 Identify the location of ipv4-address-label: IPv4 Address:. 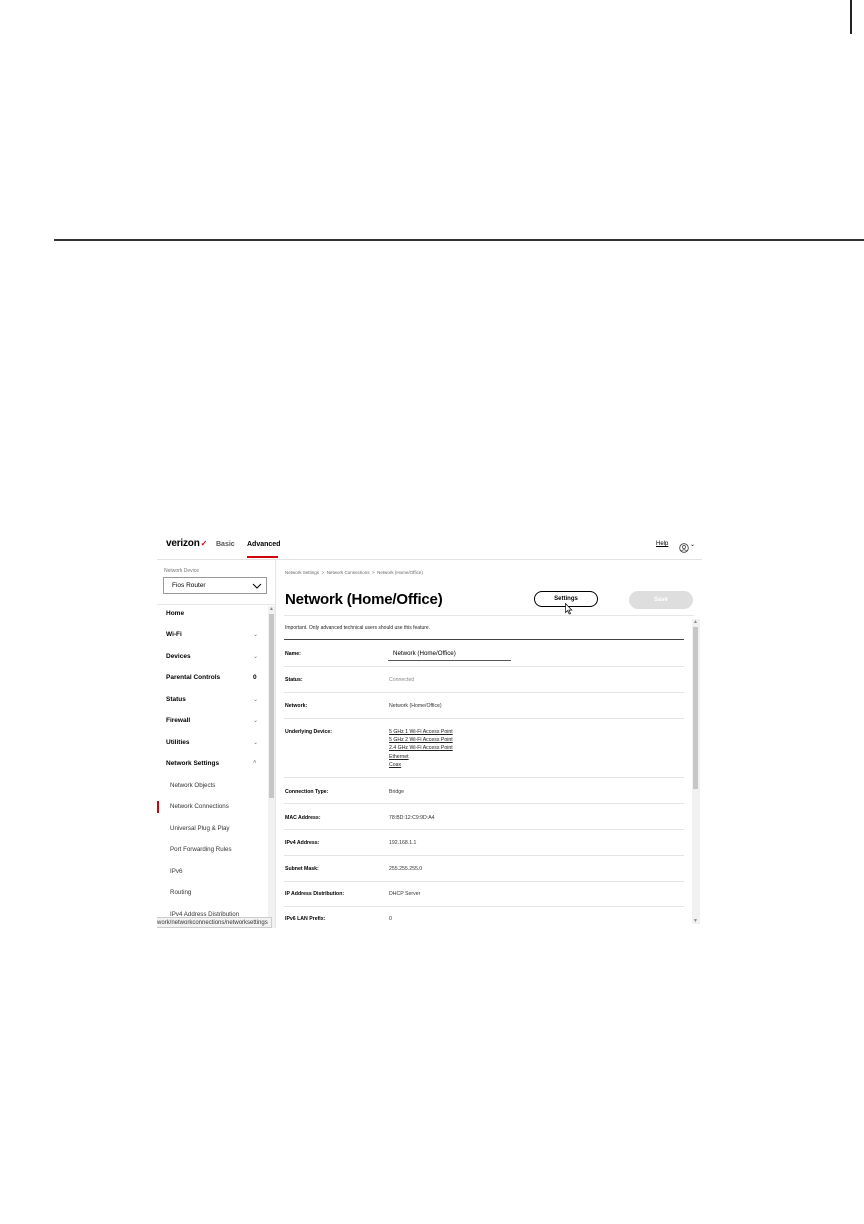
(302, 843).